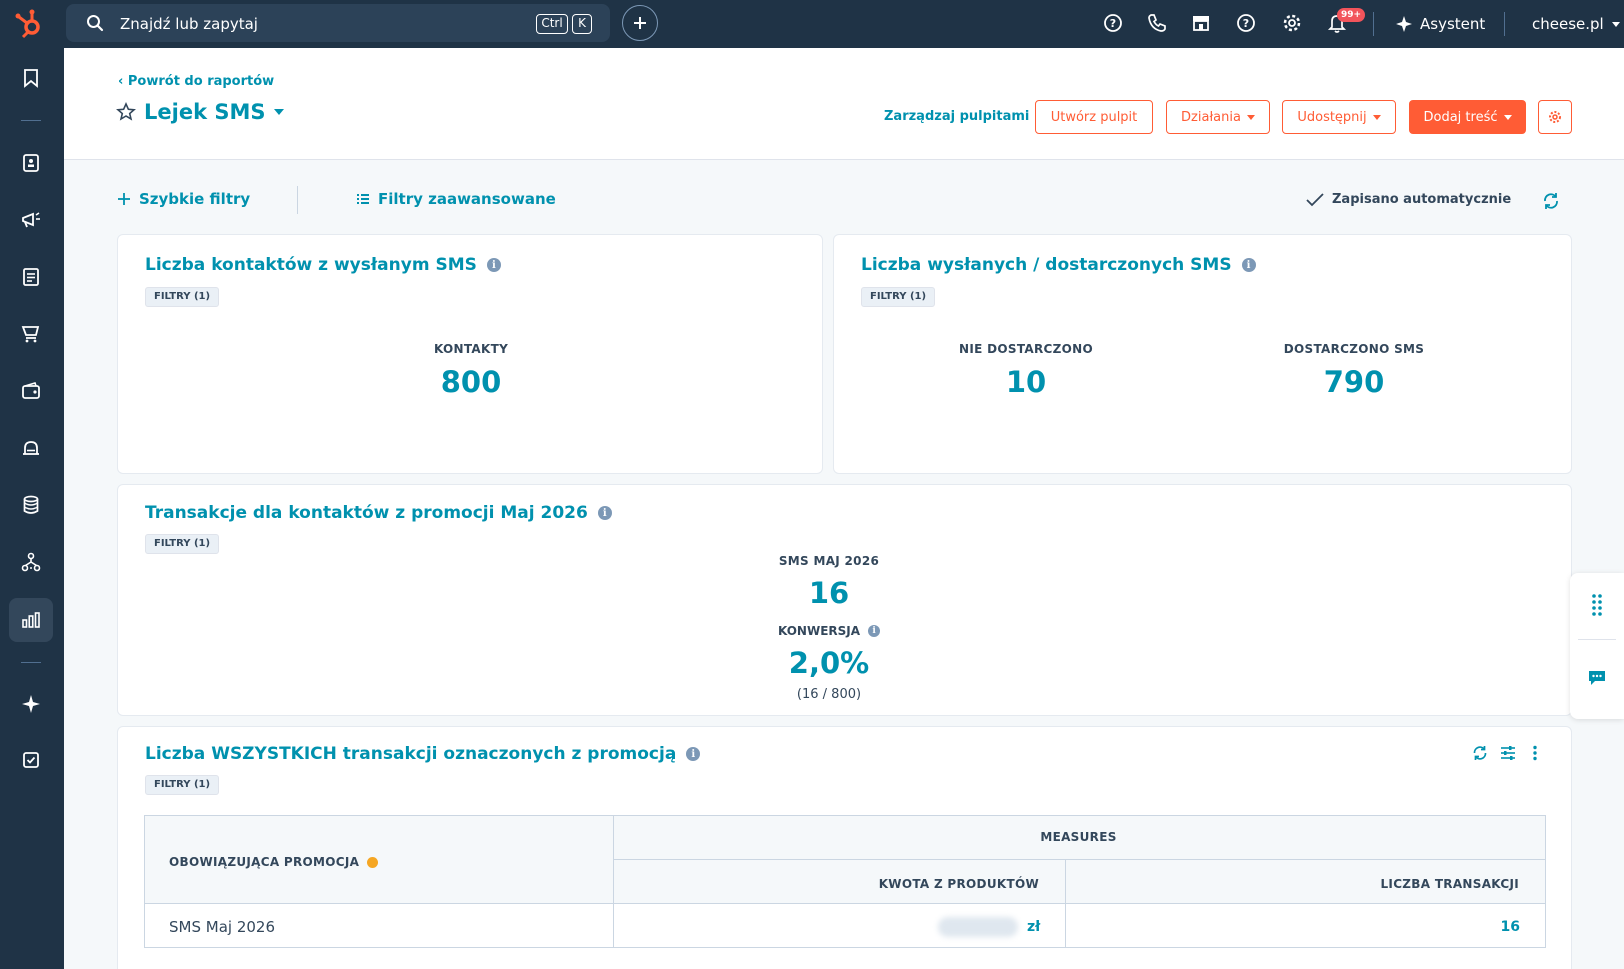 The image size is (1624, 969). I want to click on sidebar-item-contacts, so click(31, 163).